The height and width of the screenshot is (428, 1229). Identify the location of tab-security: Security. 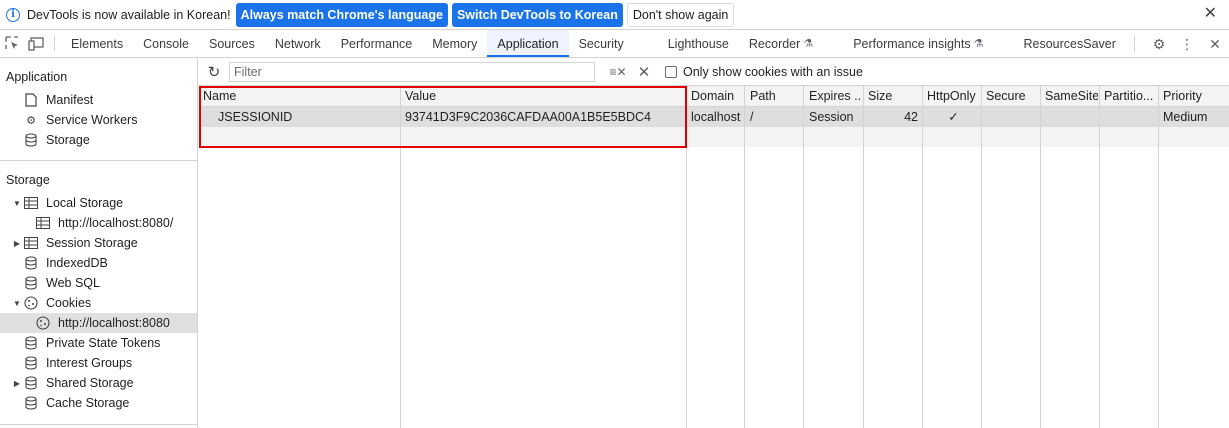
(613, 43).